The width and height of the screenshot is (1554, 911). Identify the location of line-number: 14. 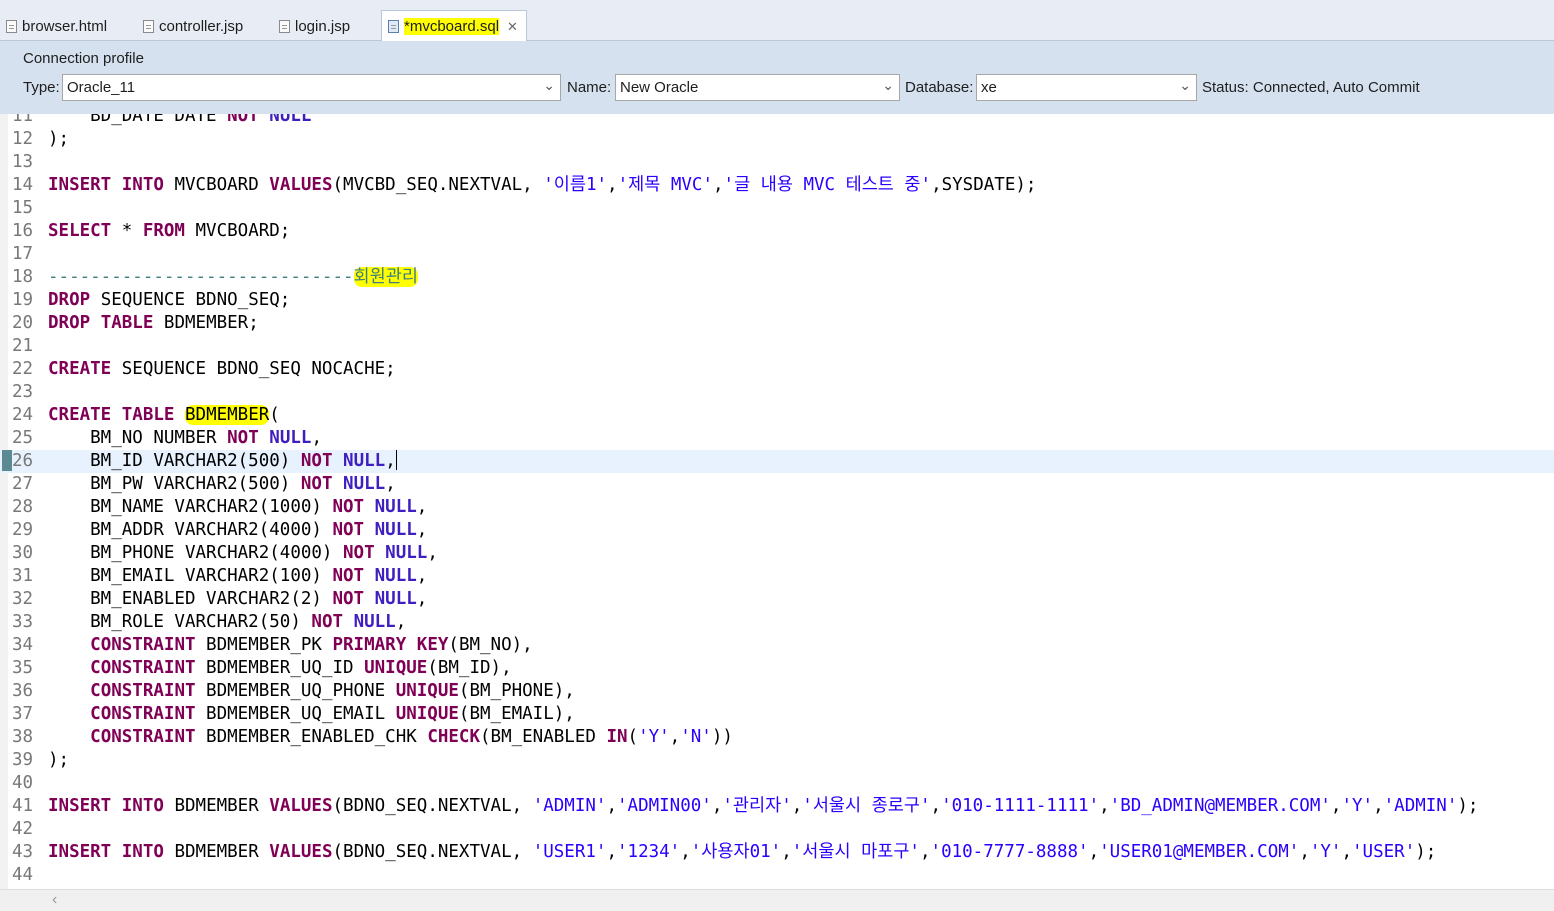
(23, 185).